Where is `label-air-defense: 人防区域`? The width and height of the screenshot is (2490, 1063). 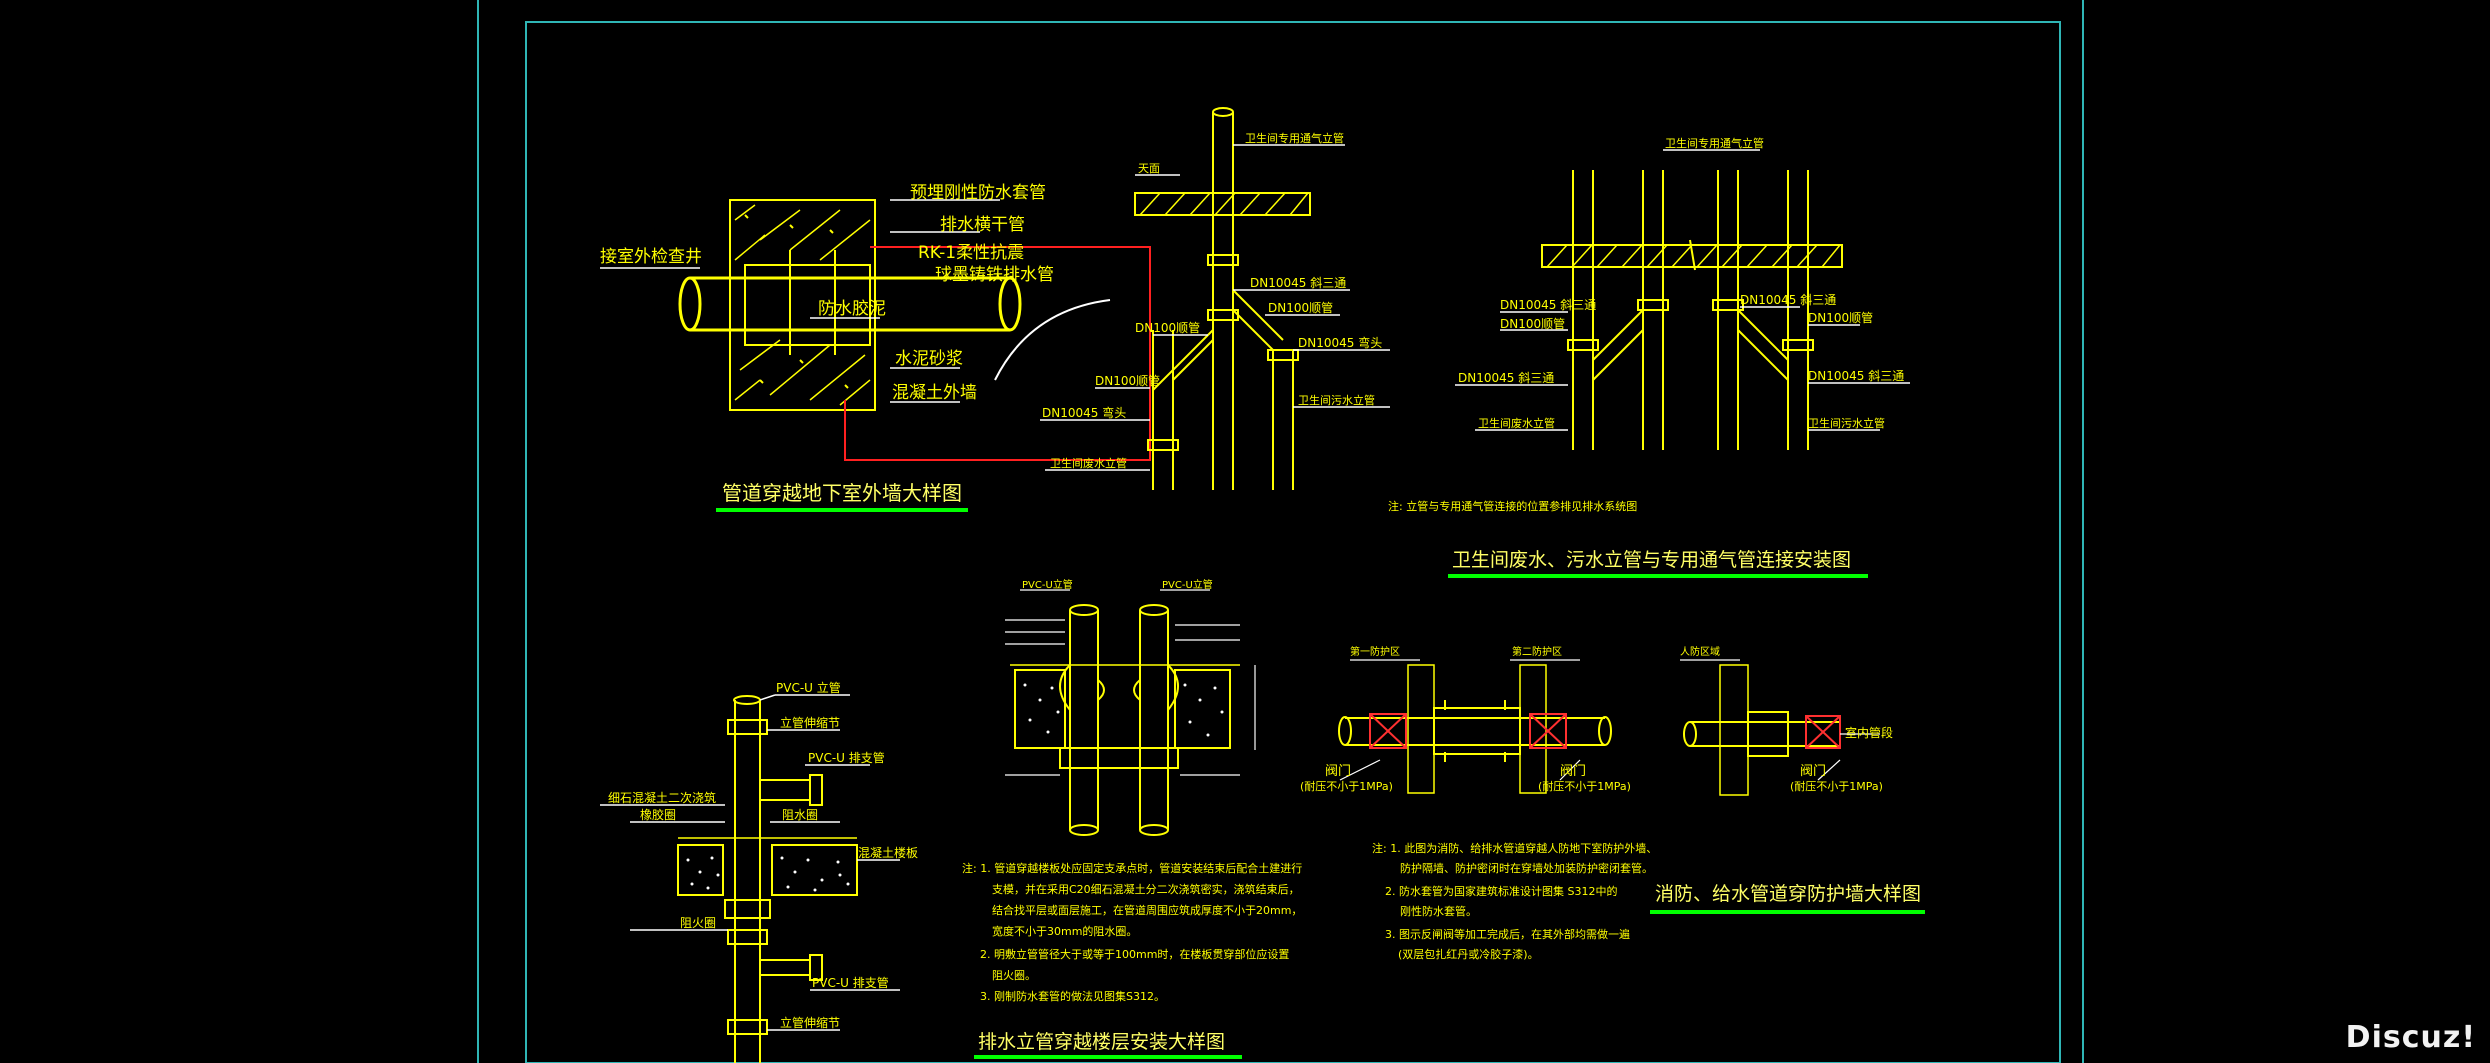
label-air-defense: 人防区域 is located at coordinates (1700, 651).